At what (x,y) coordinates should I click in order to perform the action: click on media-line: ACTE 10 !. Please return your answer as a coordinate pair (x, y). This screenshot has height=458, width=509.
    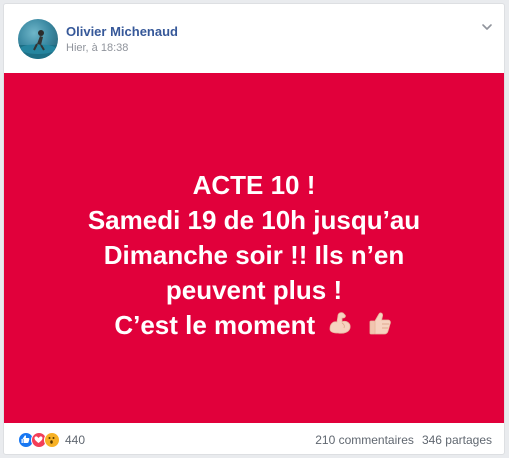
    Looking at the image, I should click on (254, 185).